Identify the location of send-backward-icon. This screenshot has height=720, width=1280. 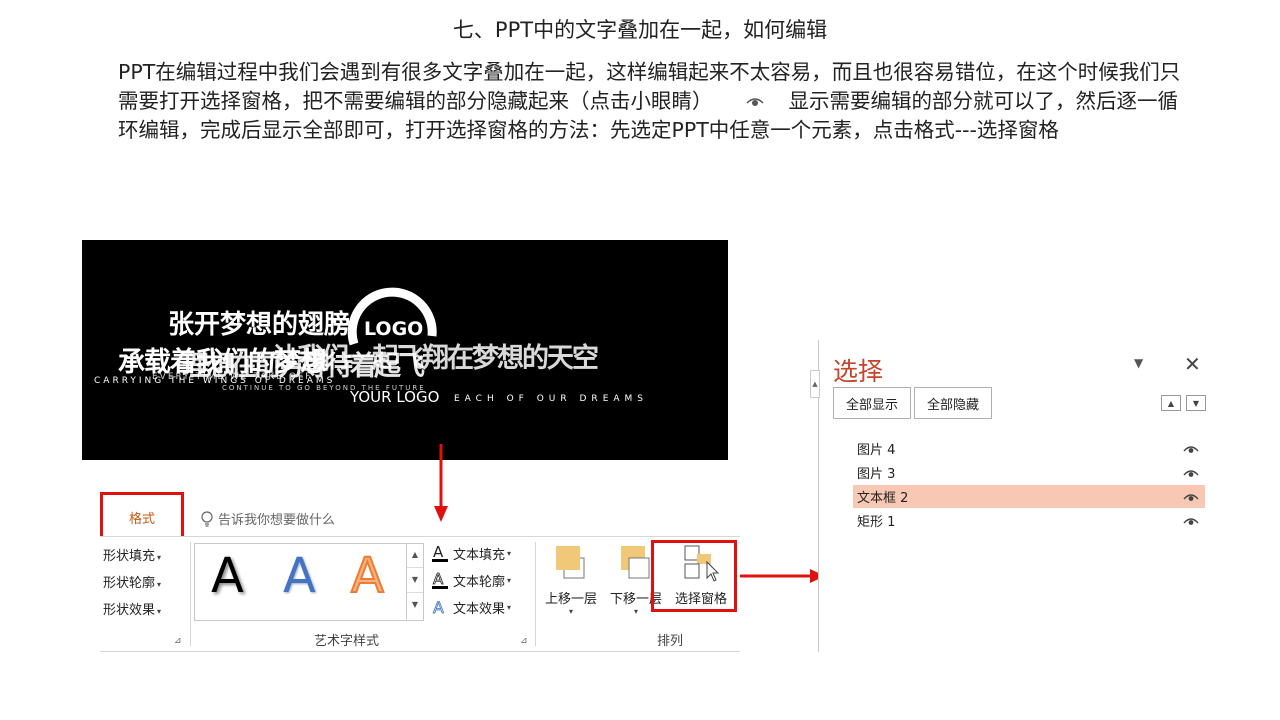
(635, 562).